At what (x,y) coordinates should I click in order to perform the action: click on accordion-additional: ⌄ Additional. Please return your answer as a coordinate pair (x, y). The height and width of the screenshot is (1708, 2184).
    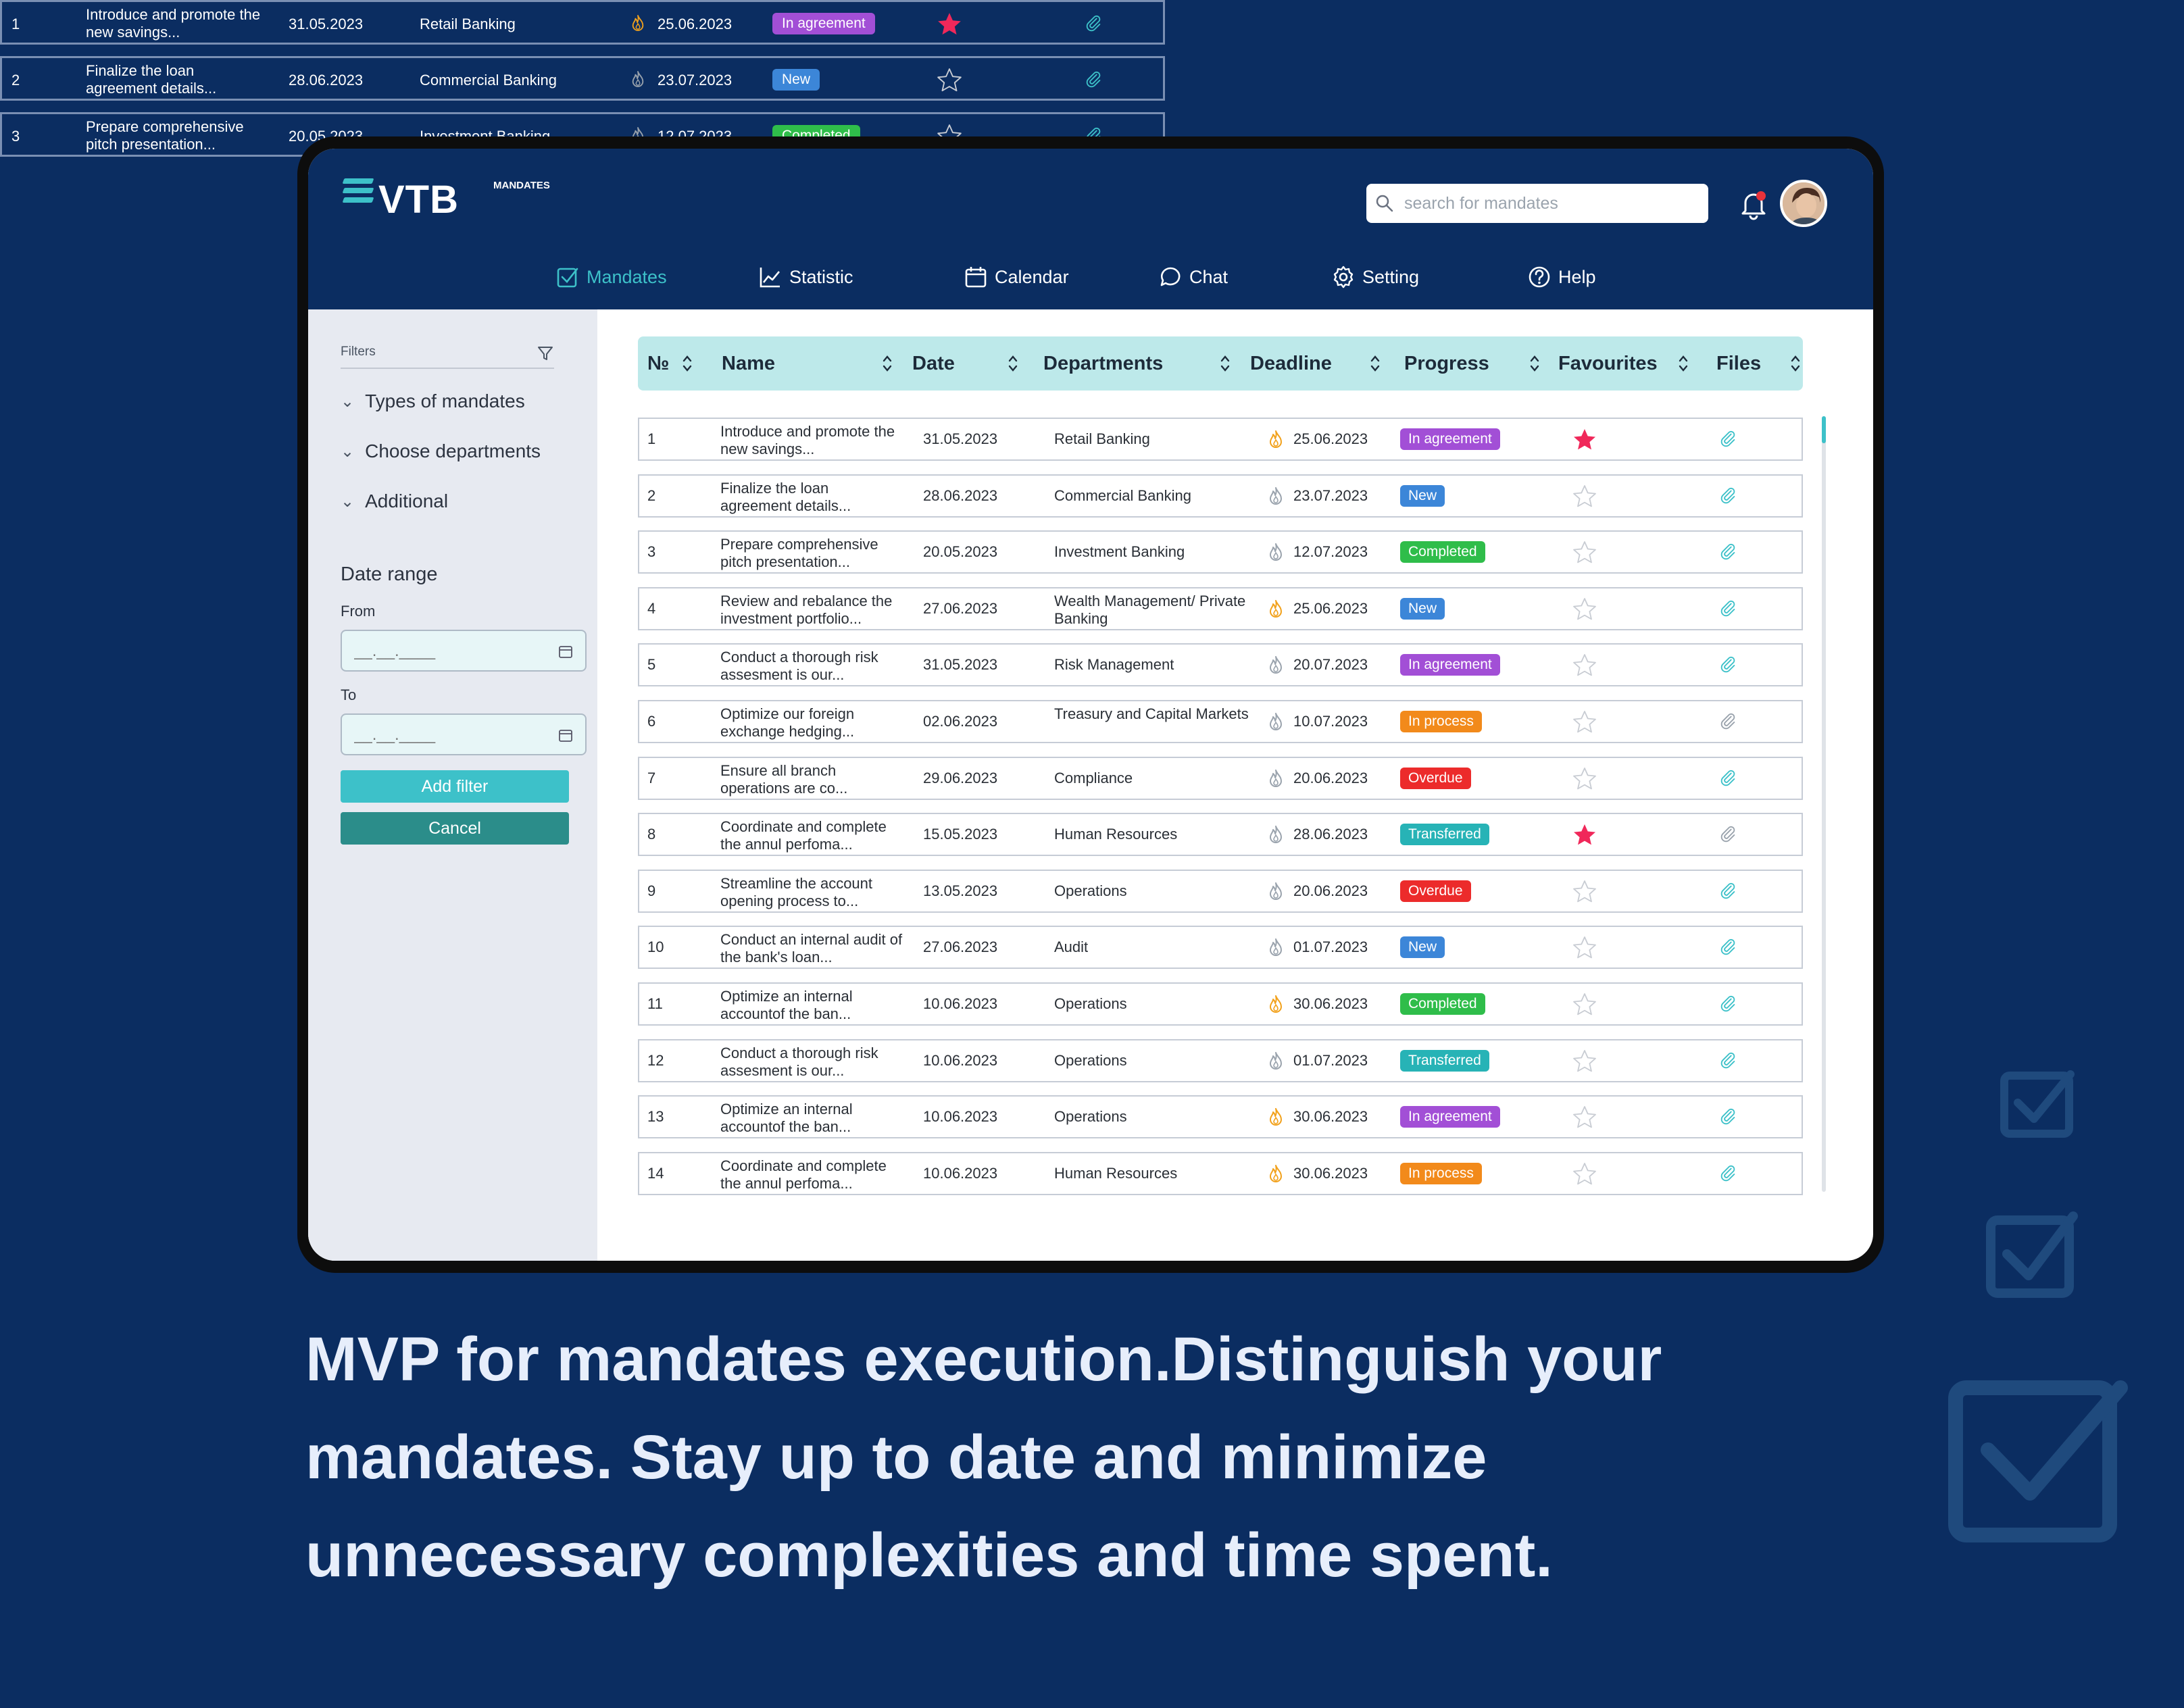
    Looking at the image, I should click on (395, 502).